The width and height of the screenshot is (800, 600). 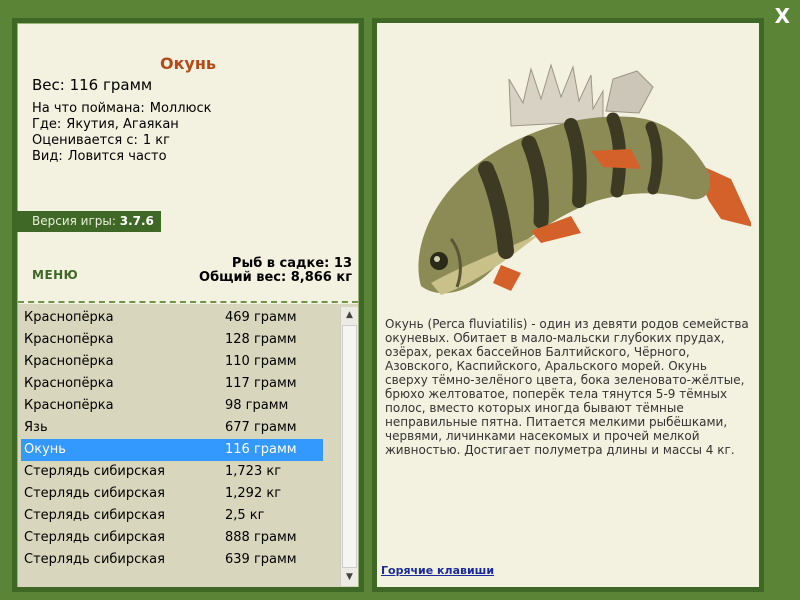 I want to click on catch-fish-weight: 1,292 кг, so click(x=253, y=493).